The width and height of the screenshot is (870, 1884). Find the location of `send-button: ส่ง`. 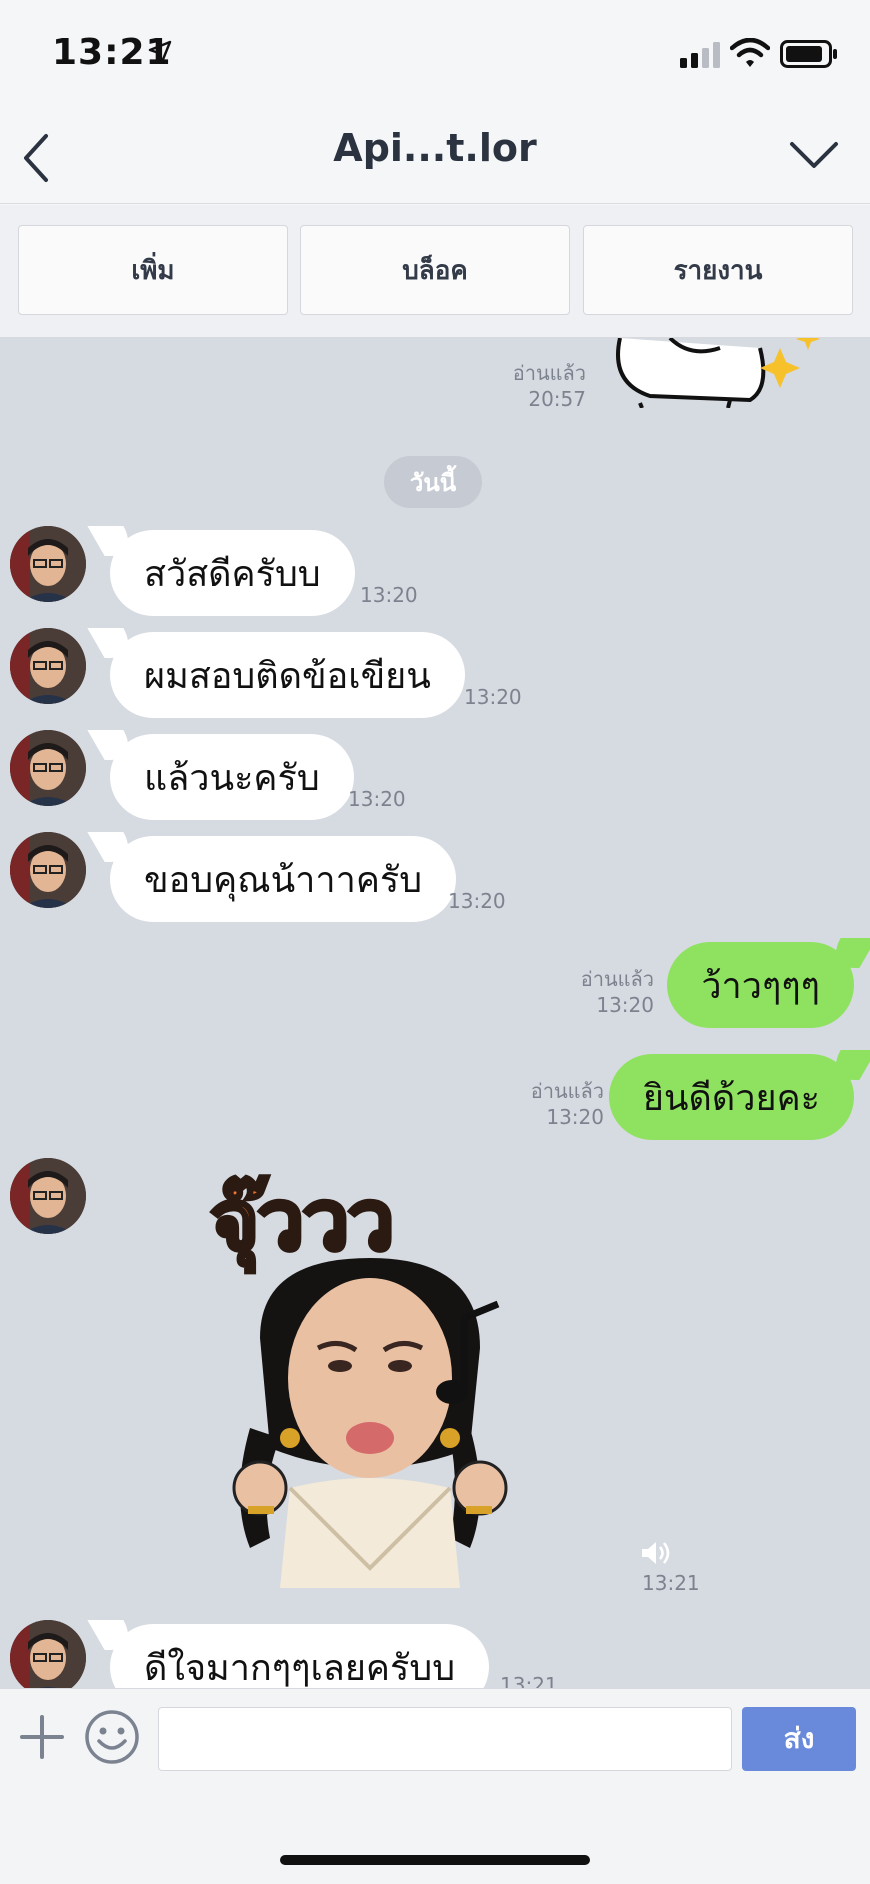

send-button: ส่ง is located at coordinates (799, 1739).